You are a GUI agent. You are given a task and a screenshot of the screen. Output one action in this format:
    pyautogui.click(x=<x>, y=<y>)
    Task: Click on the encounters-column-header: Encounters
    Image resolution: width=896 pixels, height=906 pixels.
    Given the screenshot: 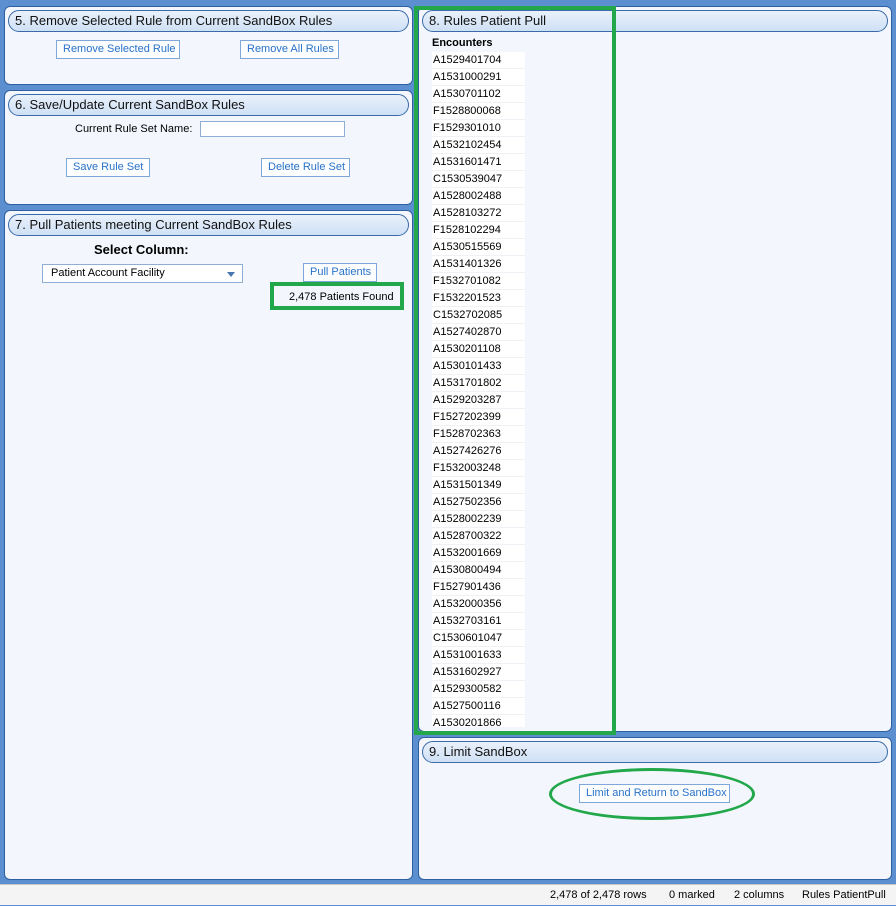 What is the action you would take?
    pyautogui.click(x=482, y=43)
    